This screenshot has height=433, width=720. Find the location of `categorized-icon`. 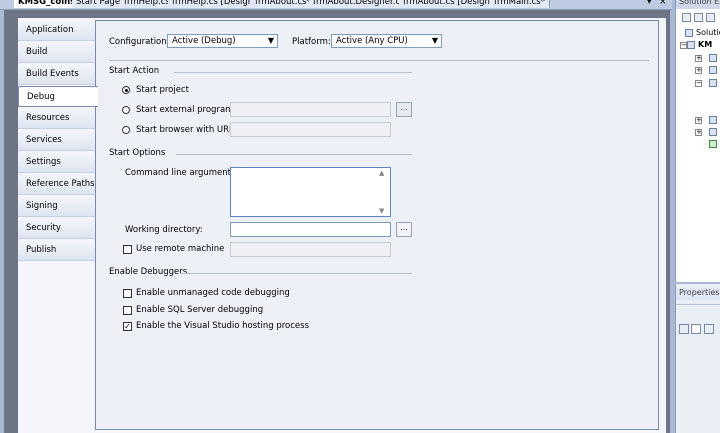

categorized-icon is located at coordinates (684, 329).